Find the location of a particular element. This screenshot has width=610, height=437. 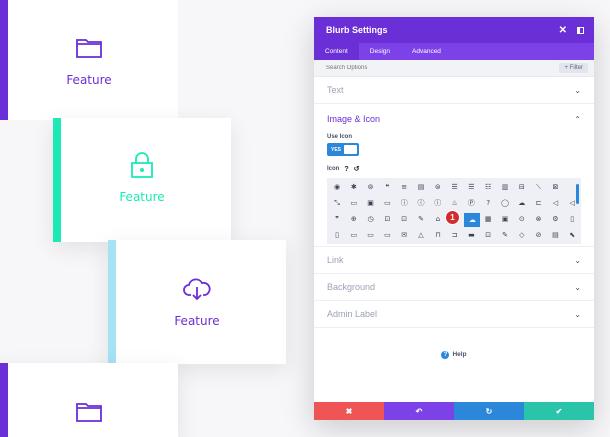

feature-card-1: Feature is located at coordinates (89, 60).